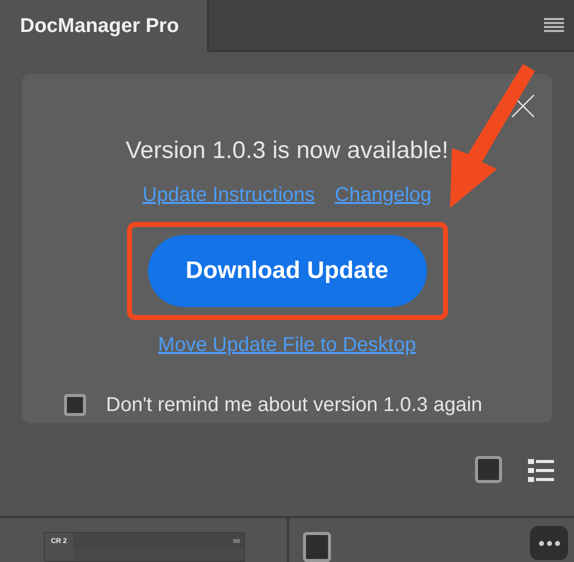  Describe the element at coordinates (383, 195) in the screenshot. I see `link: Changelog` at that location.